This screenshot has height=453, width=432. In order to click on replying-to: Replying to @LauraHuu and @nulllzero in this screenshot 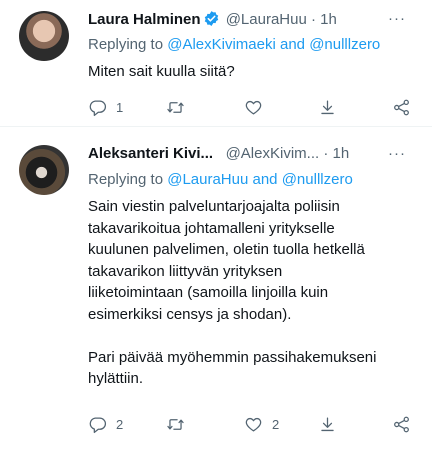, I will do `click(220, 179)`.